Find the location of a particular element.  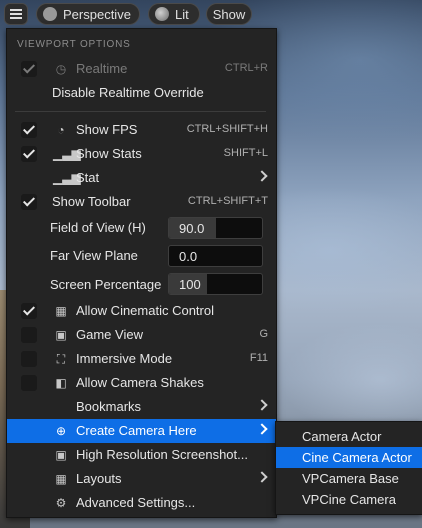

separator is located at coordinates (140, 111).